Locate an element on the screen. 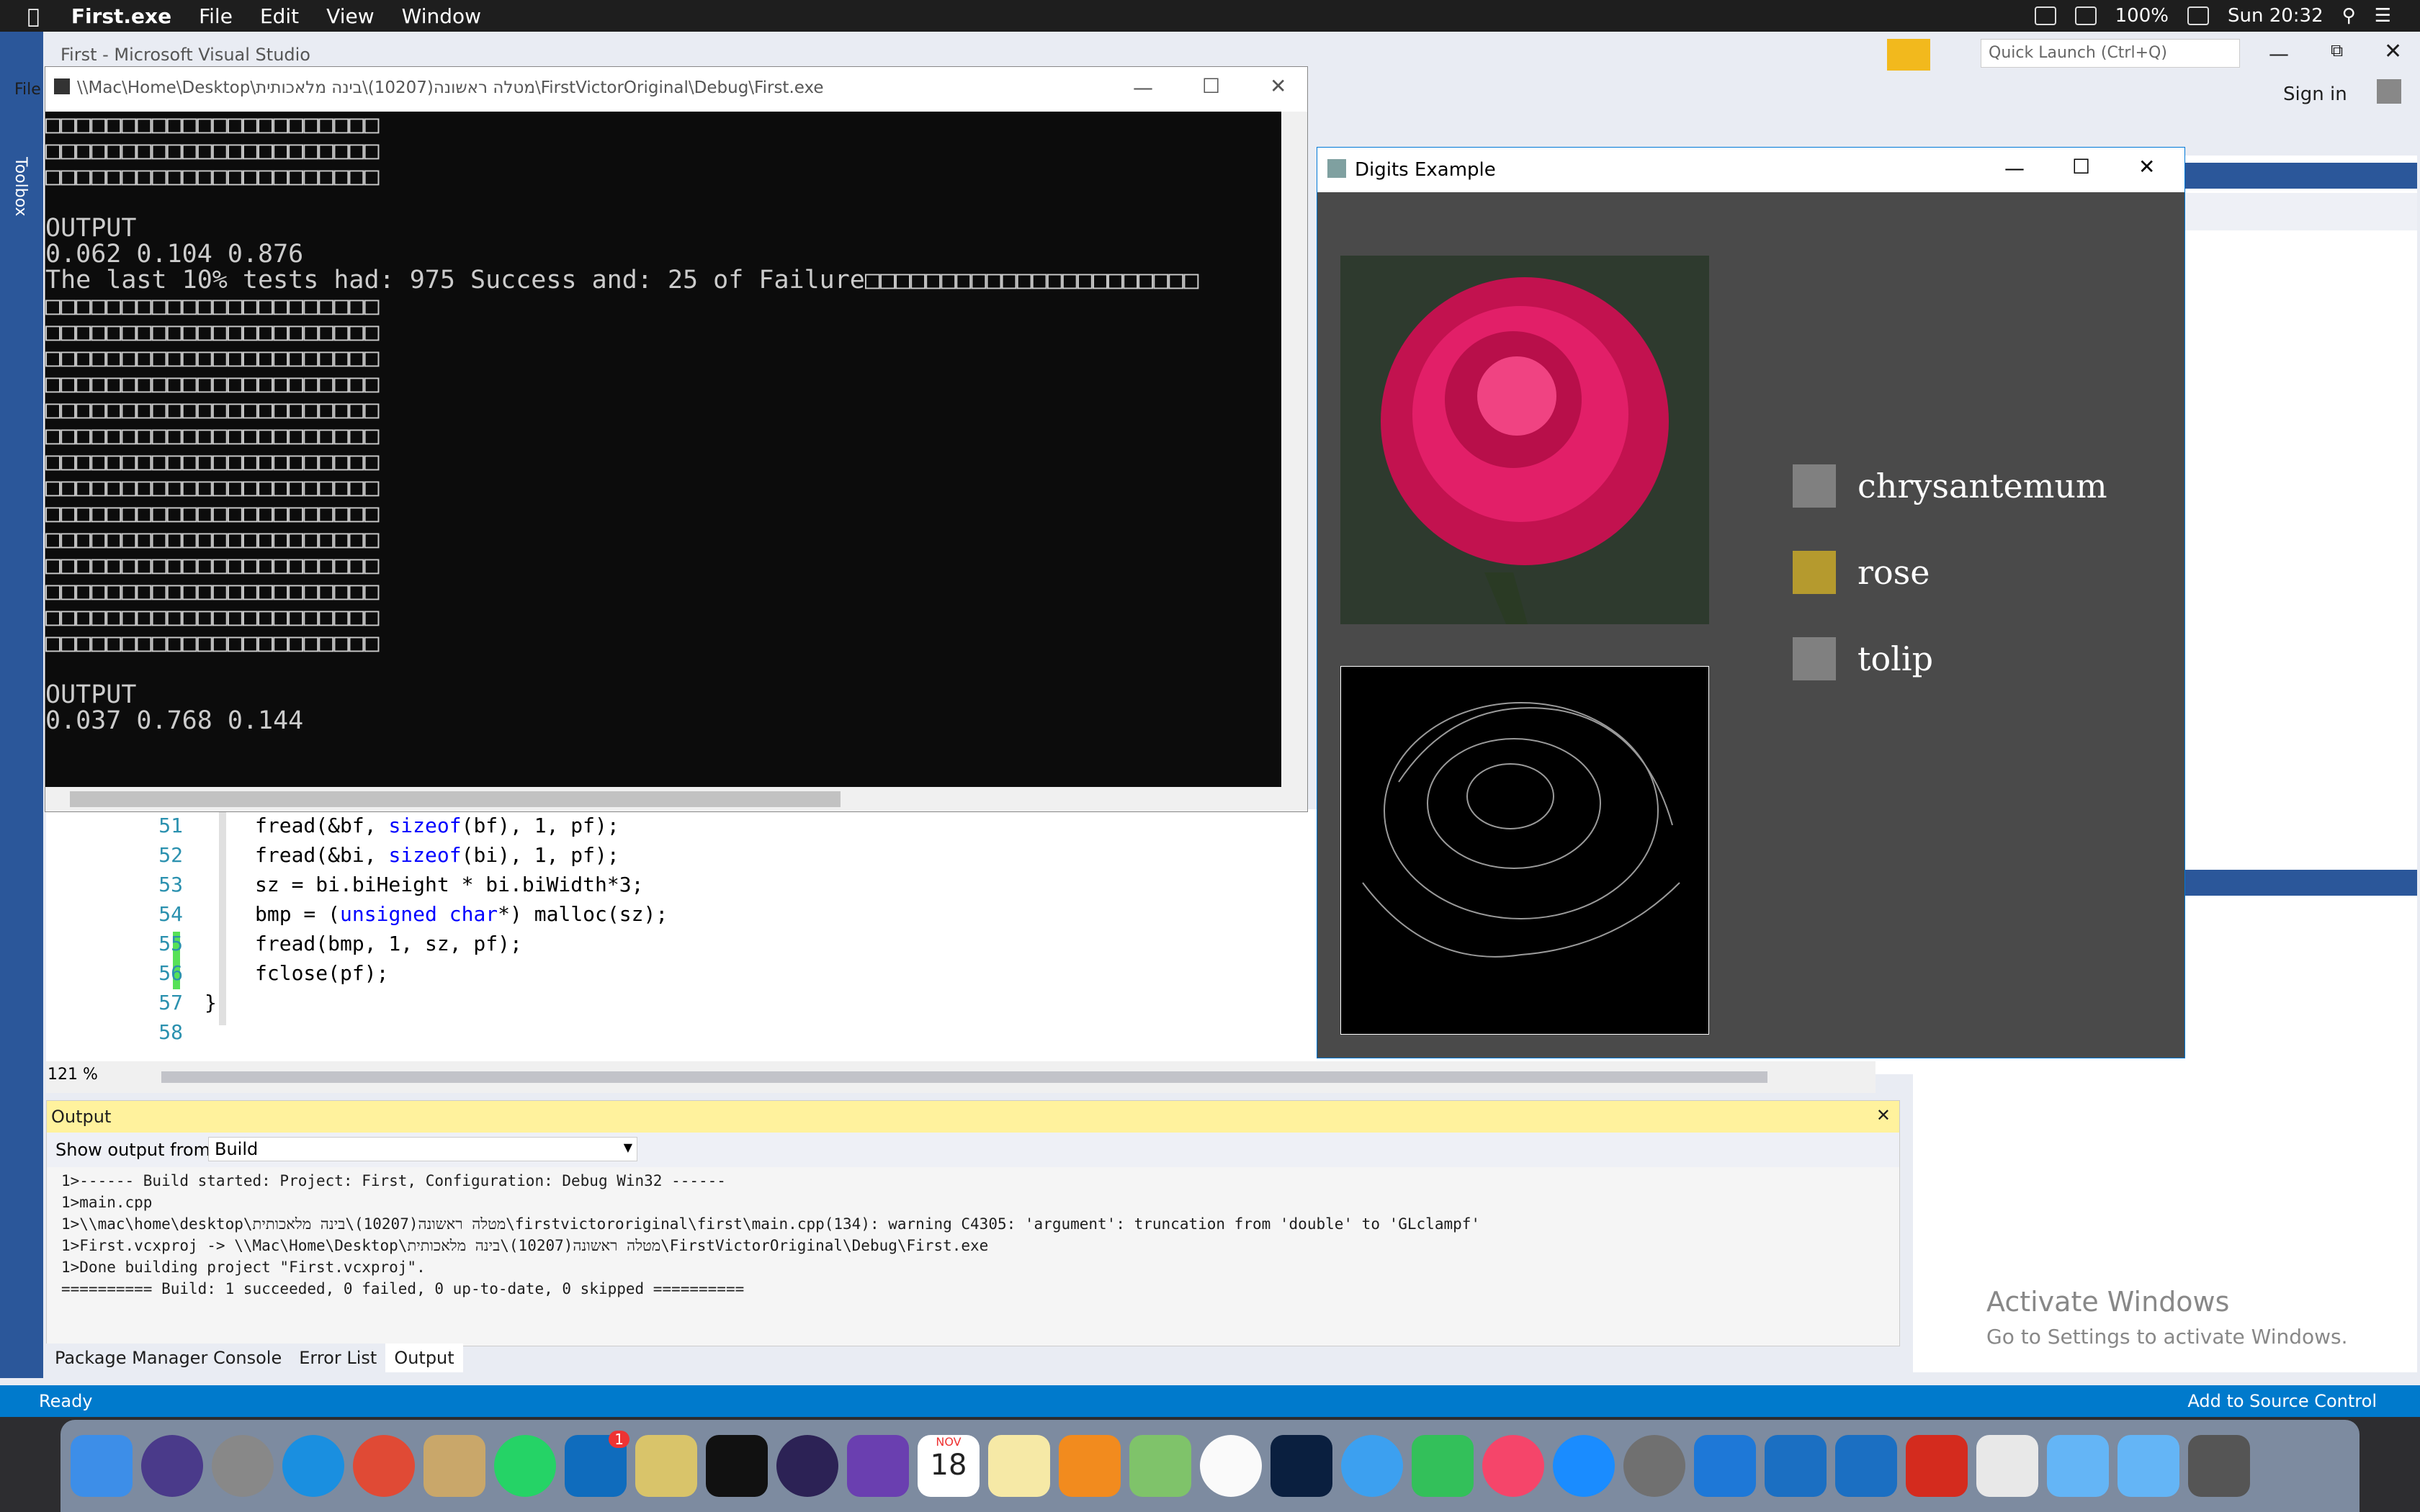 This screenshot has height=1512, width=2420. tab-package-manager: Package Manager Console is located at coordinates (168, 1358).